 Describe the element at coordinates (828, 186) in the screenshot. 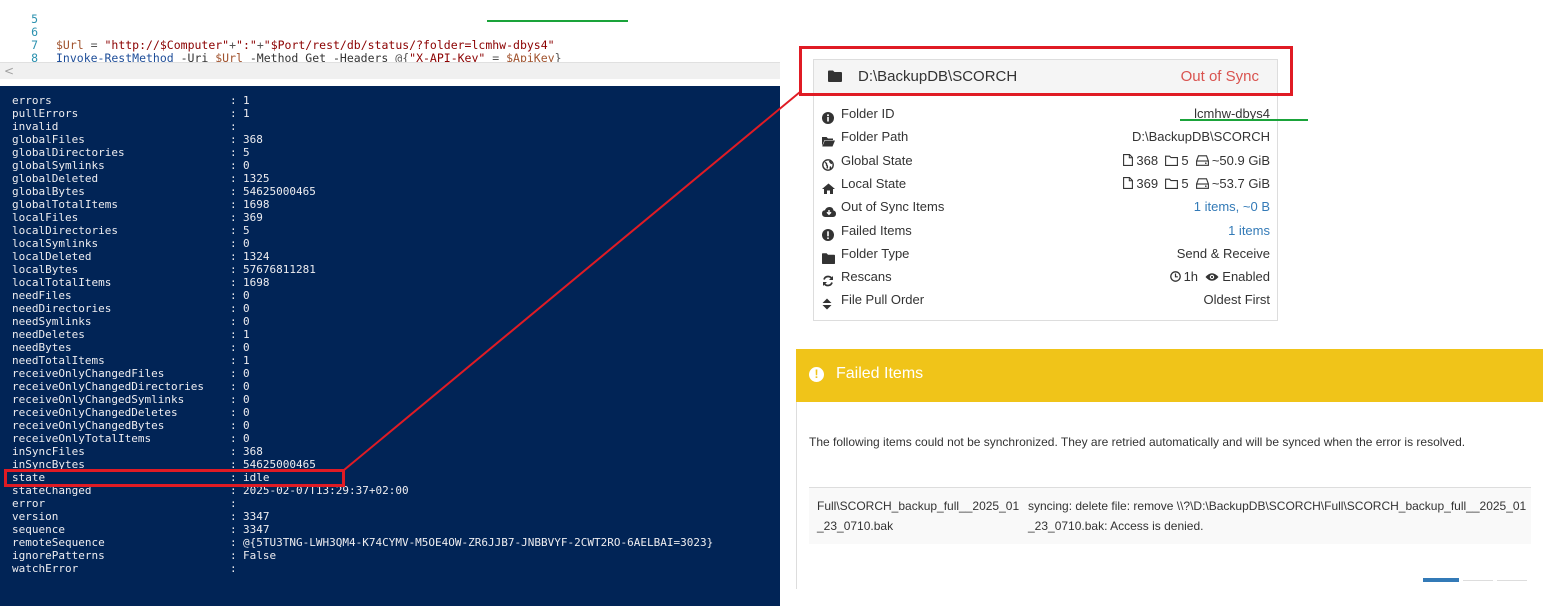

I see `home-icon` at that location.